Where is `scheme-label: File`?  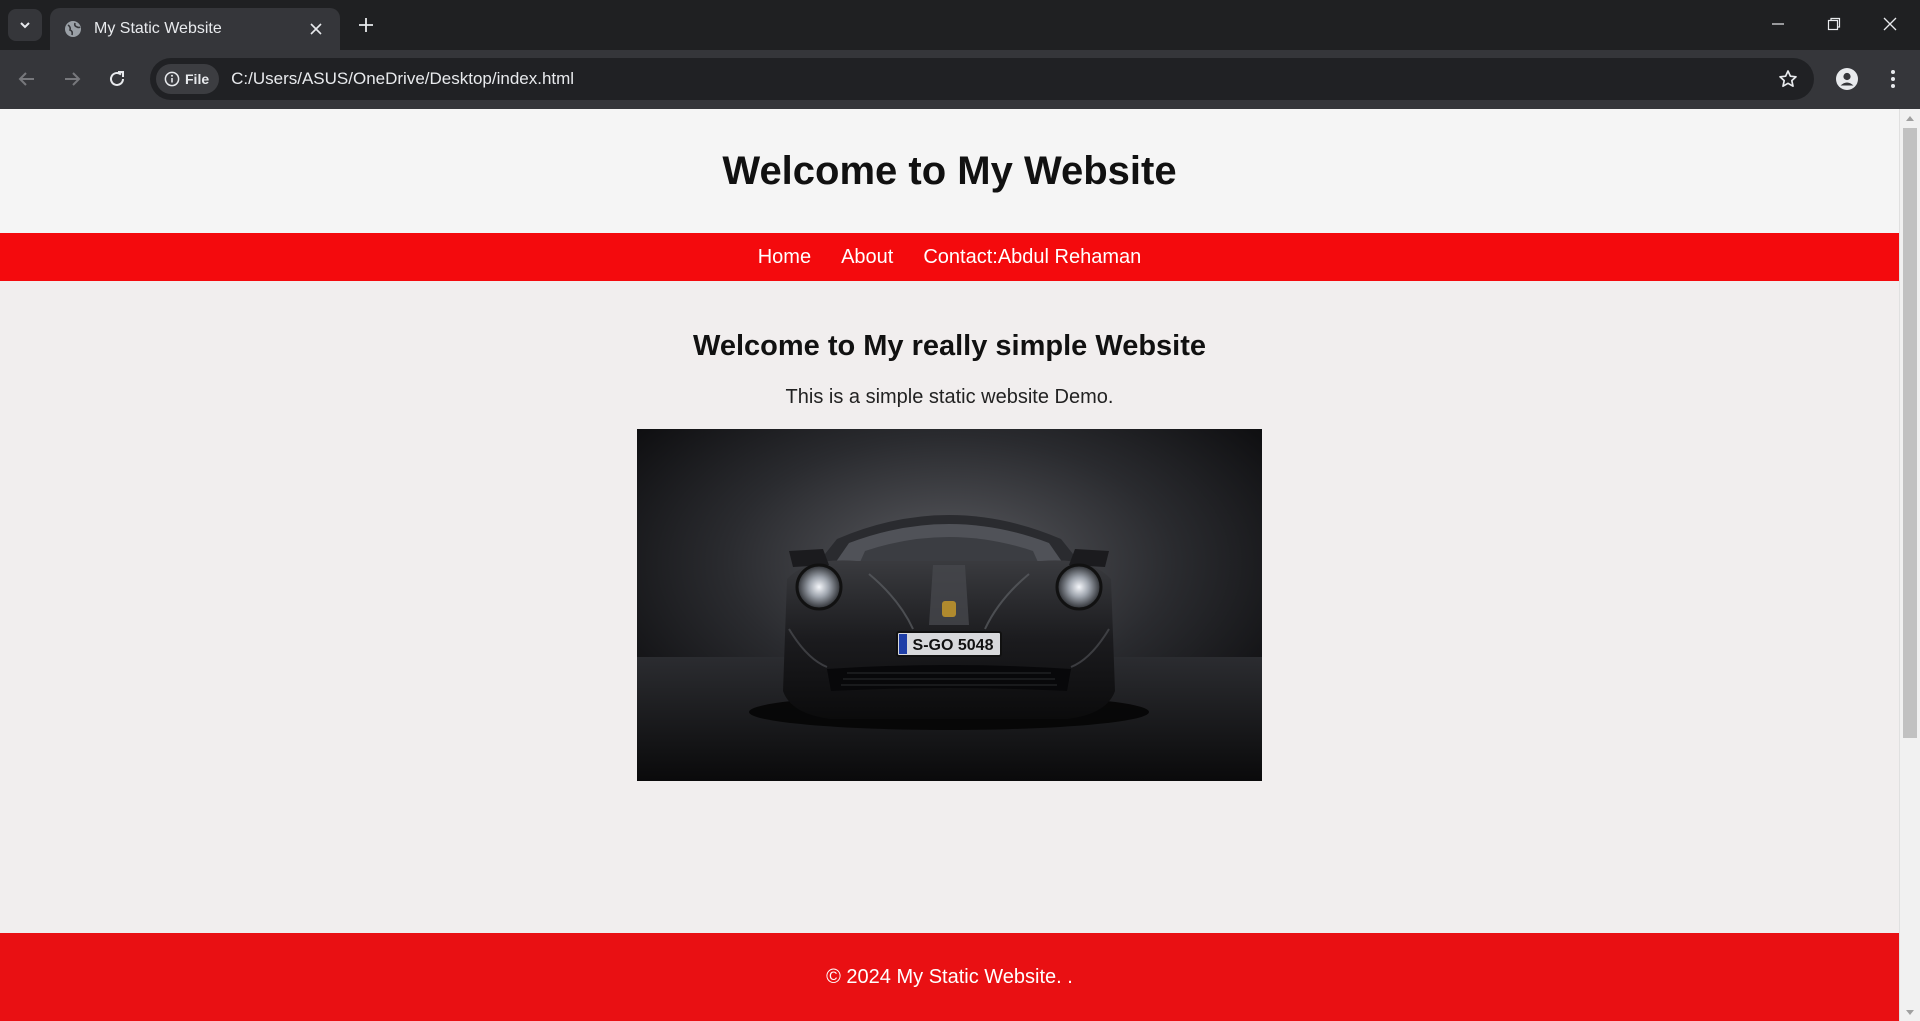 scheme-label: File is located at coordinates (197, 79).